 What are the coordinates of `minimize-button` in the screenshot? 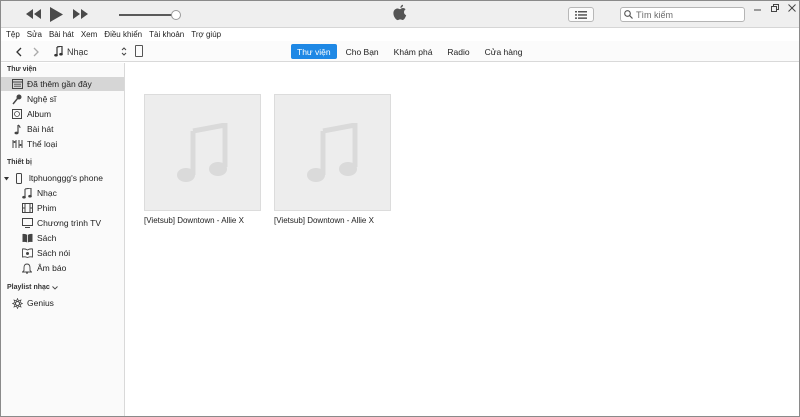 It's located at (757, 7).